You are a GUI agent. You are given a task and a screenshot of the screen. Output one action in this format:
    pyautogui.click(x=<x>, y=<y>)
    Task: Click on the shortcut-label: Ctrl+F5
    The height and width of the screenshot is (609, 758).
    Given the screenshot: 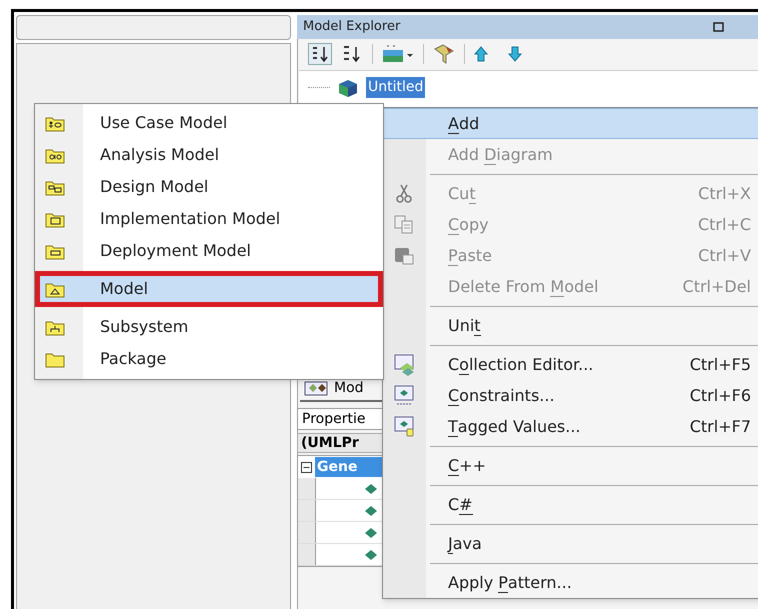 What is the action you would take?
    pyautogui.click(x=720, y=365)
    